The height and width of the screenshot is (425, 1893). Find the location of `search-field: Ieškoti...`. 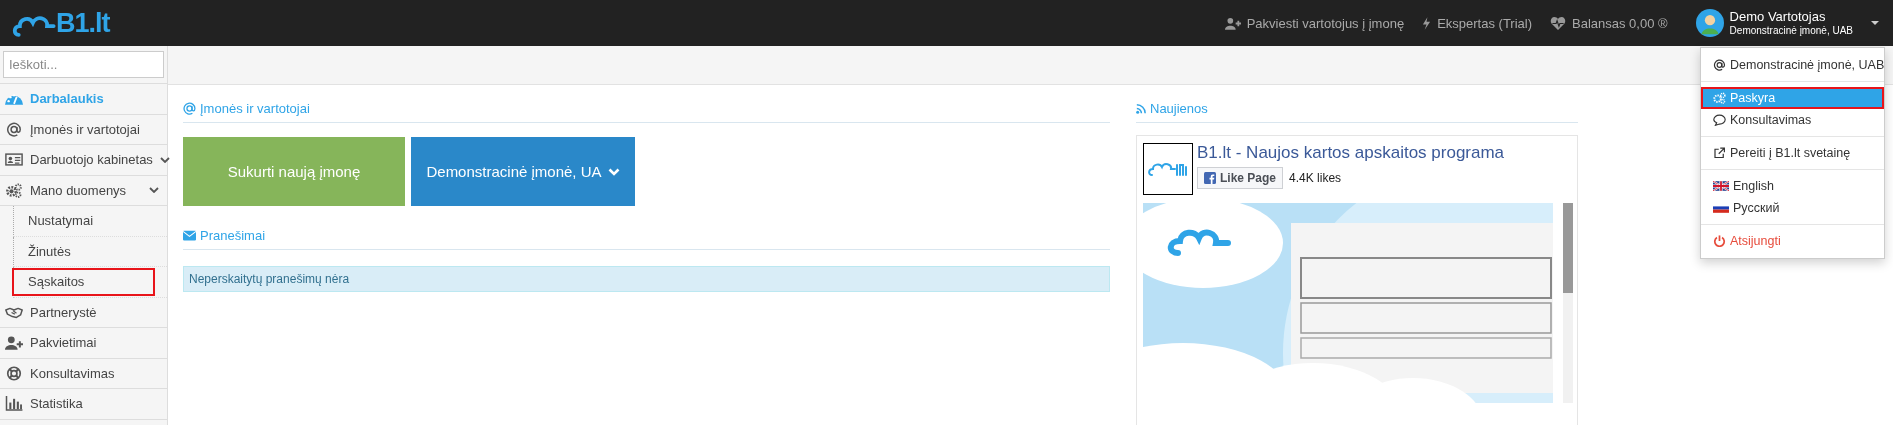

search-field: Ieškoti... is located at coordinates (83, 64).